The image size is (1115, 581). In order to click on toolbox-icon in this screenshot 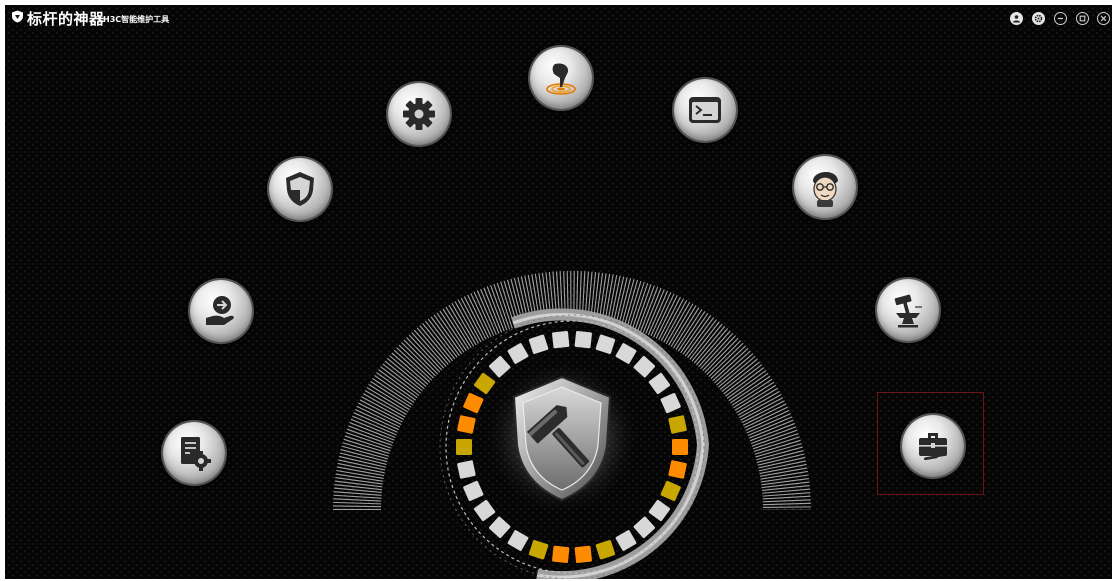, I will do `click(933, 446)`.